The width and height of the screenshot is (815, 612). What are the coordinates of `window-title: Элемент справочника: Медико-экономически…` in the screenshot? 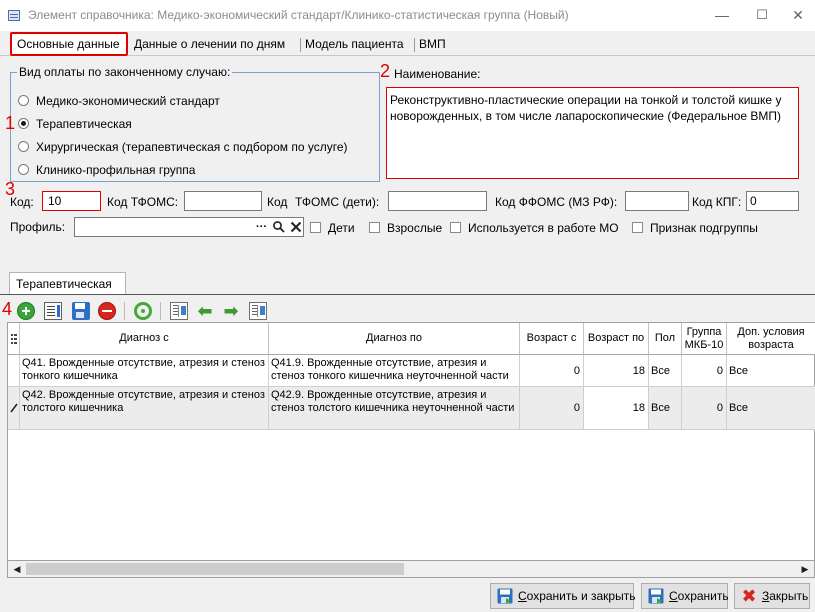 It's located at (298, 15).